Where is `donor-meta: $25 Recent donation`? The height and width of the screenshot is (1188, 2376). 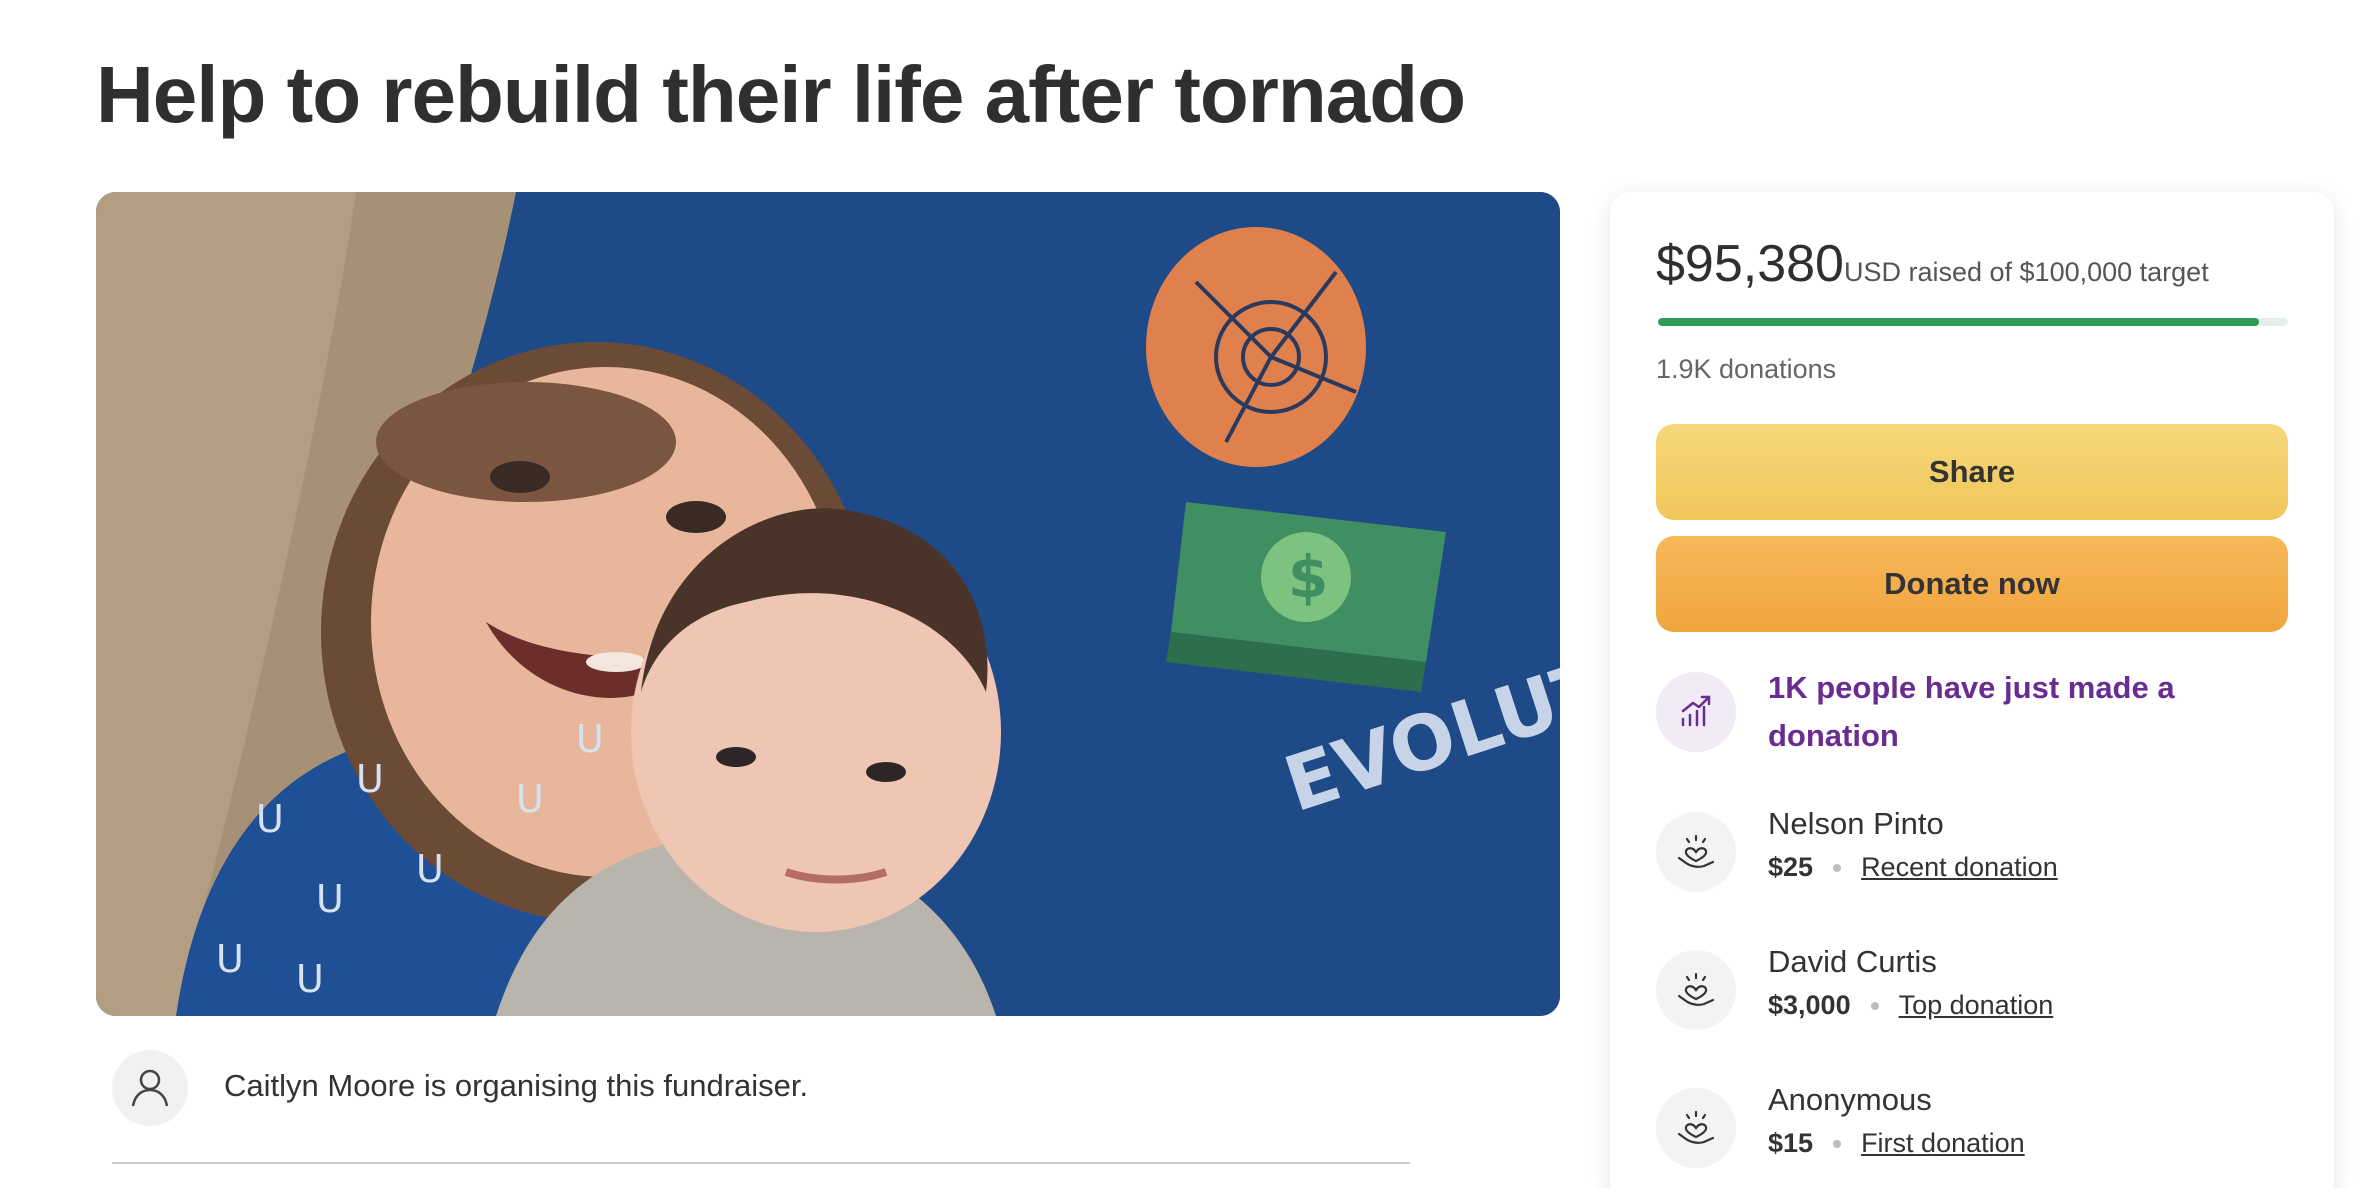 donor-meta: $25 Recent donation is located at coordinates (1913, 867).